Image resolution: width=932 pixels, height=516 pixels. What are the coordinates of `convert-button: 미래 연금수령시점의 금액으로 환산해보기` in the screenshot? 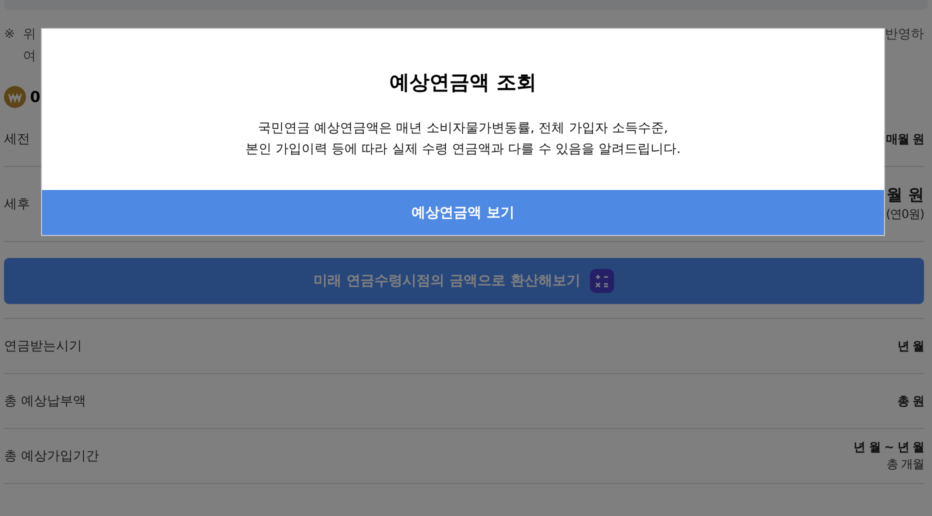 It's located at (464, 281).